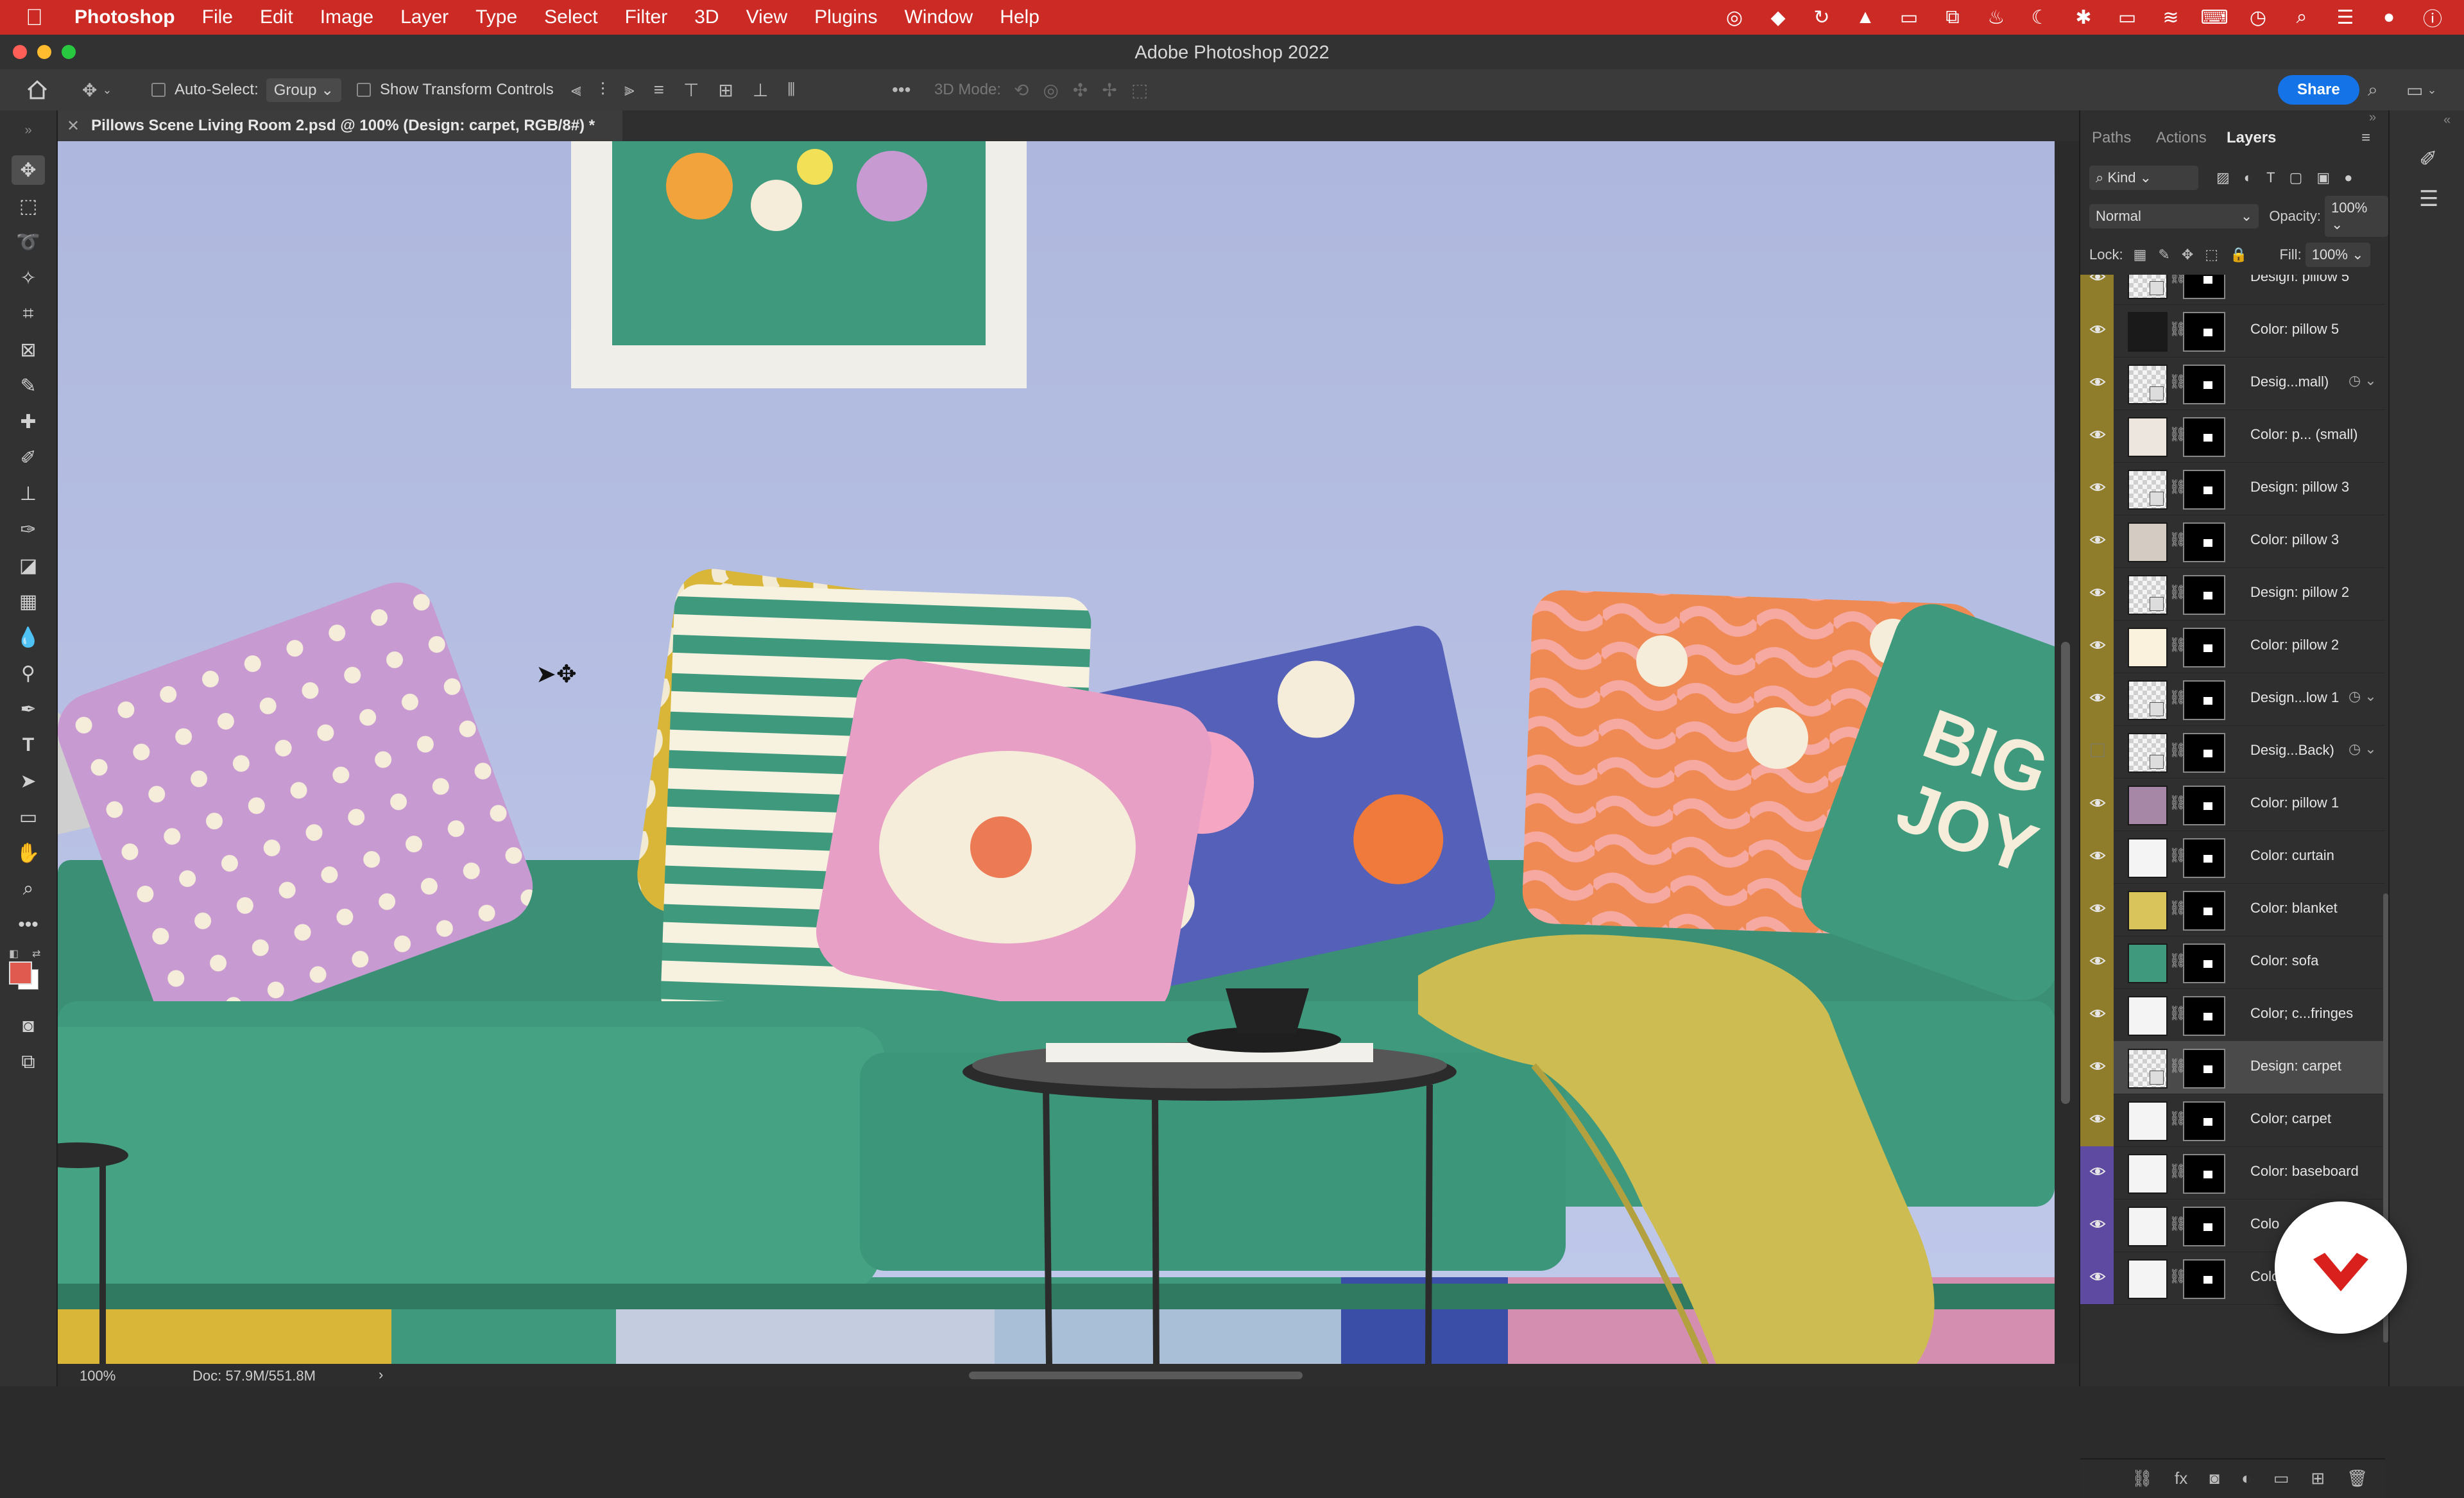 This screenshot has width=2464, height=1498. What do you see at coordinates (2233, 752) in the screenshot?
I see `layer-row: ⛓ Desig...Back) ◷ ⌄` at bounding box center [2233, 752].